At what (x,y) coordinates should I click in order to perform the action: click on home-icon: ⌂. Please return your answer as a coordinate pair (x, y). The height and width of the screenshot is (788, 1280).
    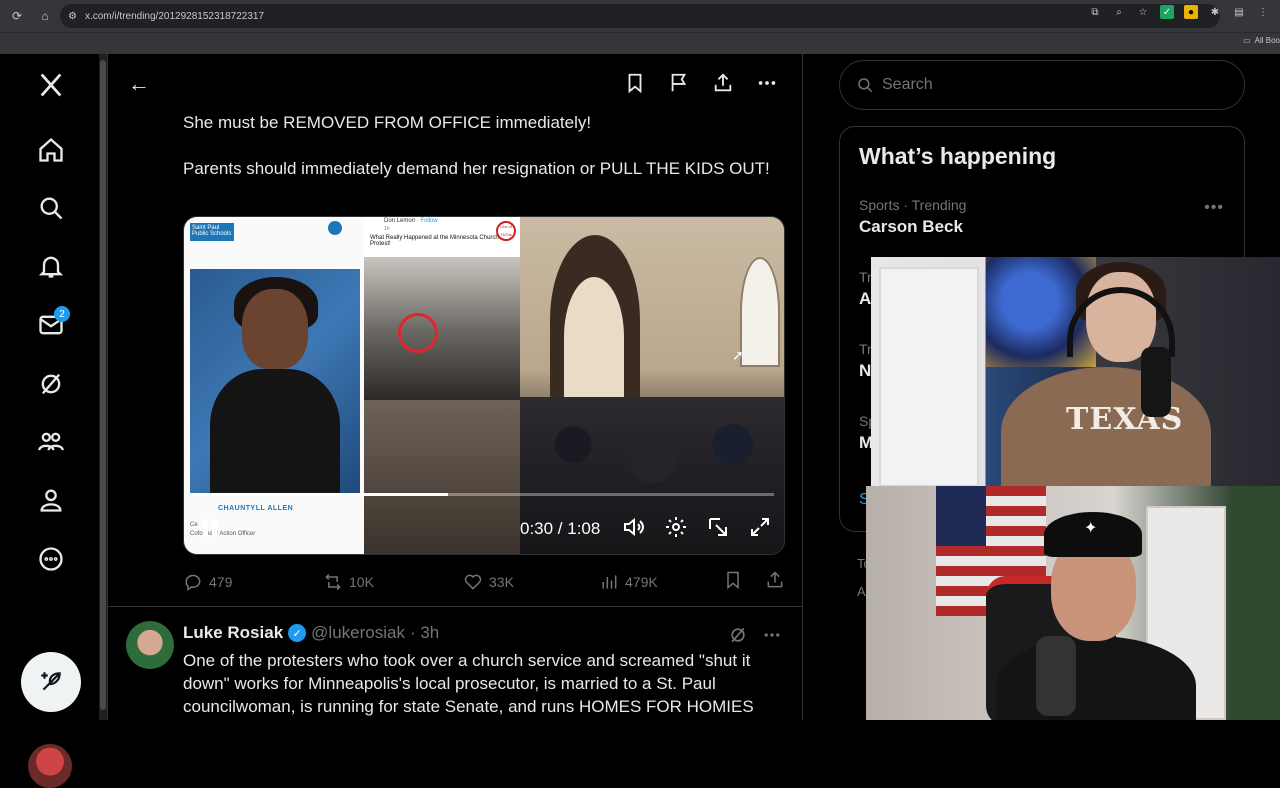
    Looking at the image, I should click on (45, 16).